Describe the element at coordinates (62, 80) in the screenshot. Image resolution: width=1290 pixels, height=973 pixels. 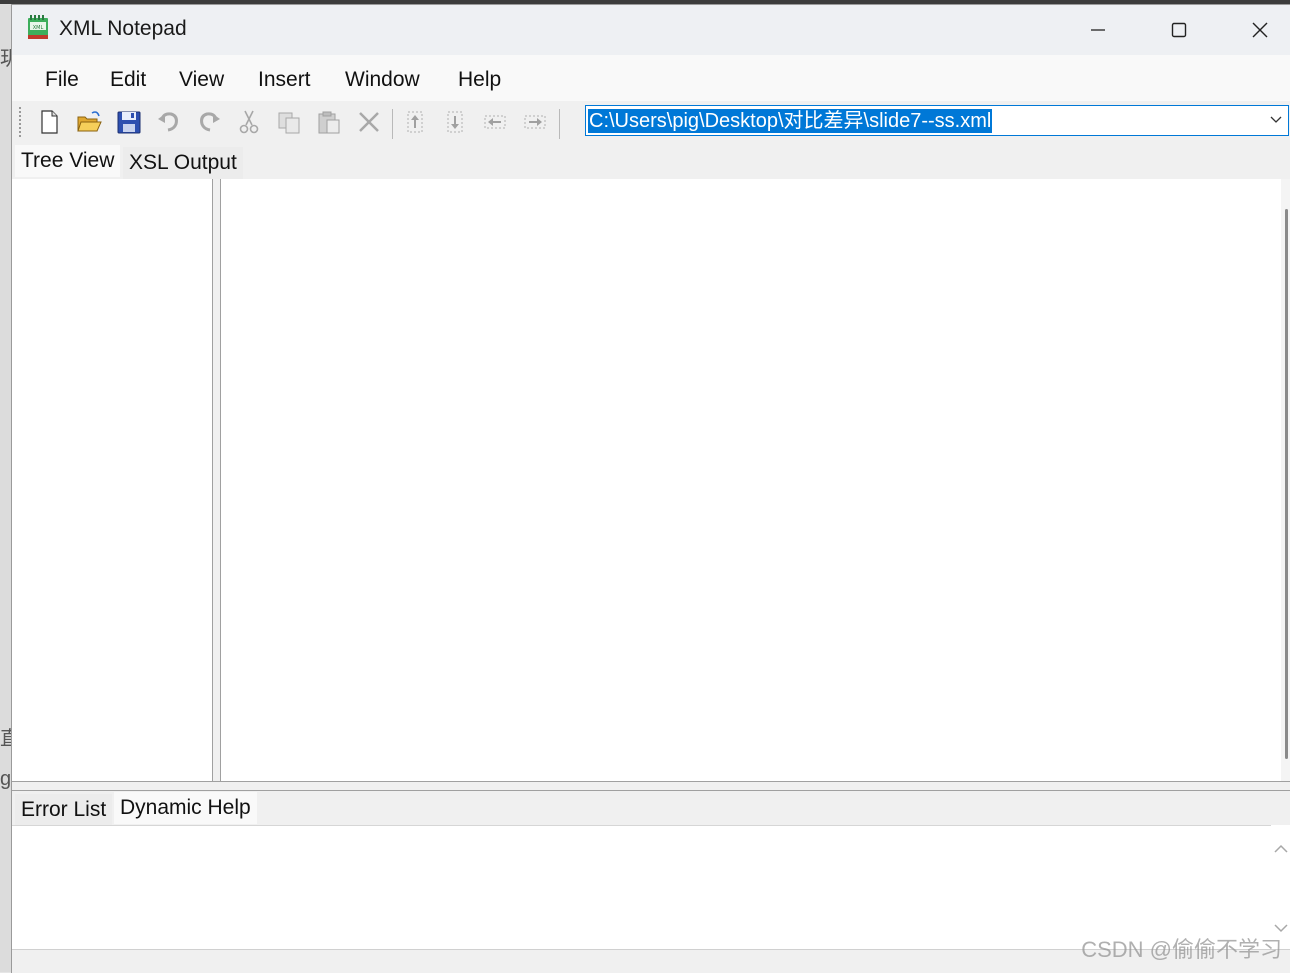
I see `menu-file: File` at that location.